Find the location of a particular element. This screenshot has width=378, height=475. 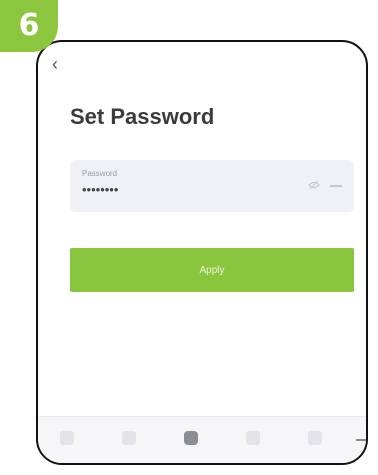

clear-icon is located at coordinates (336, 186).